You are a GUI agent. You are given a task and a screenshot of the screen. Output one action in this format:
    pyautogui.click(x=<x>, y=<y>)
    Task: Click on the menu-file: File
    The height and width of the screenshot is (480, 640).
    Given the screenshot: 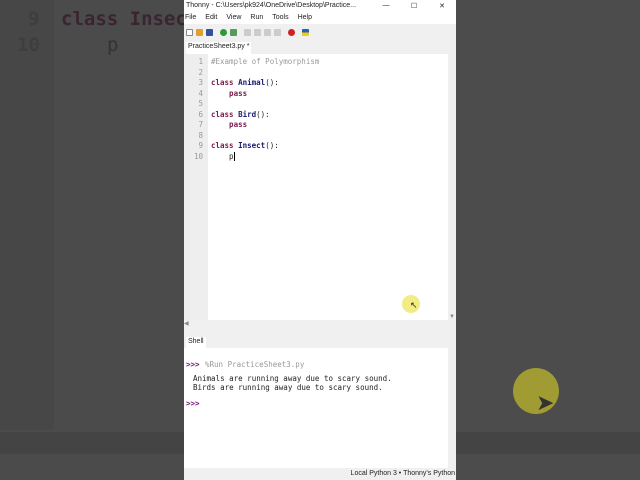 What is the action you would take?
    pyautogui.click(x=190, y=17)
    